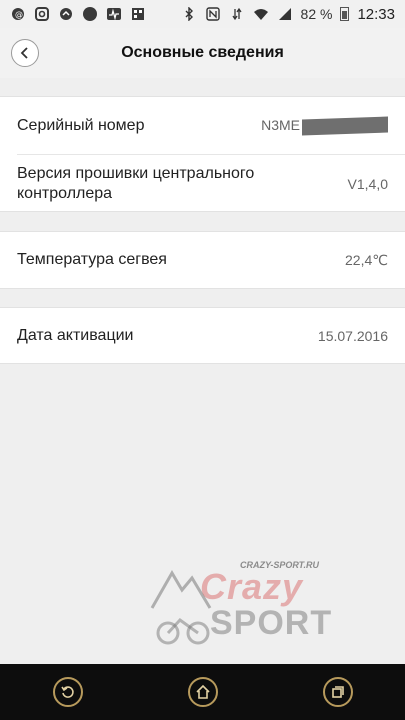  Describe the element at coordinates (138, 14) in the screenshot. I see `image-icon` at that location.